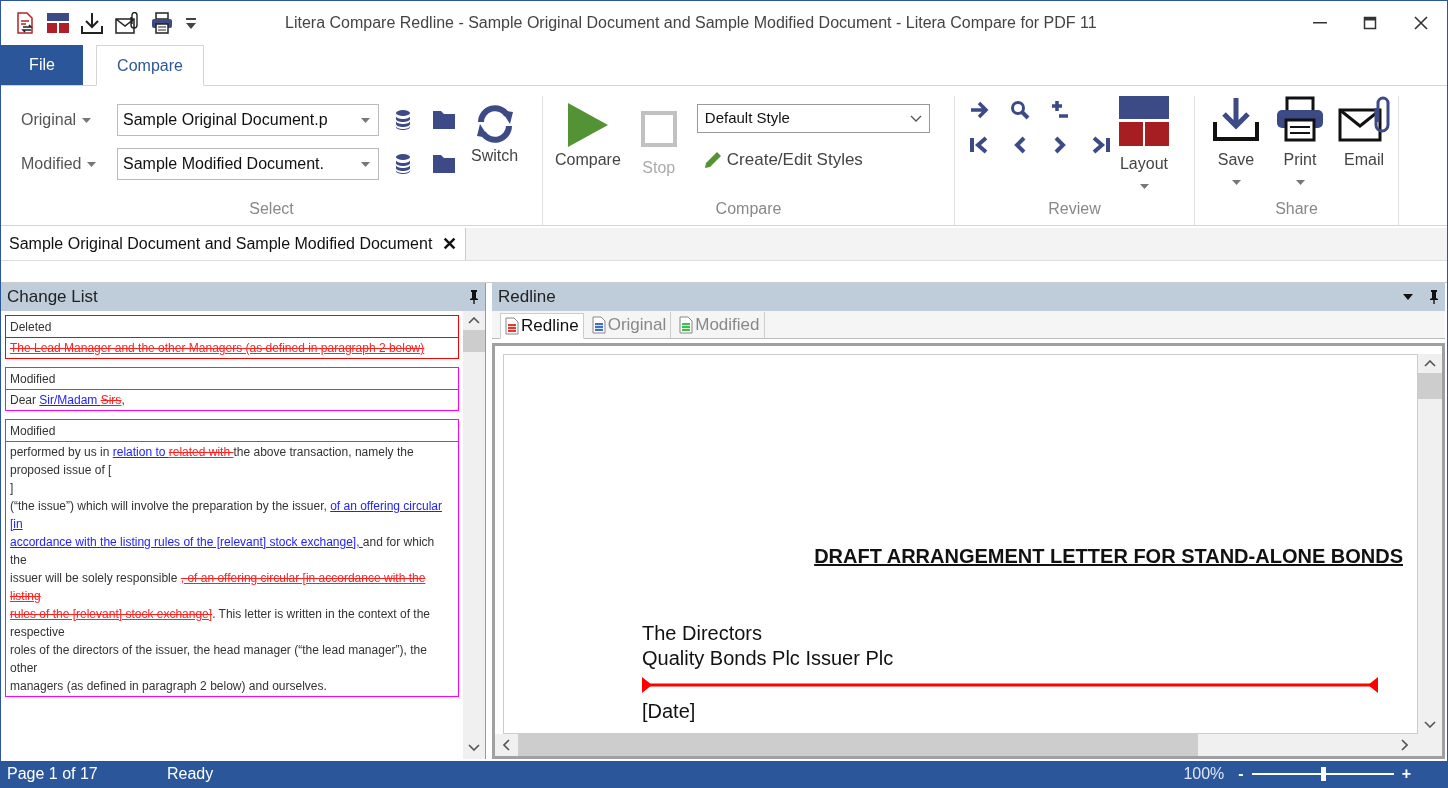  Describe the element at coordinates (813, 160) in the screenshot. I see `create-edit-styles-button: Create/Edit Styles` at that location.